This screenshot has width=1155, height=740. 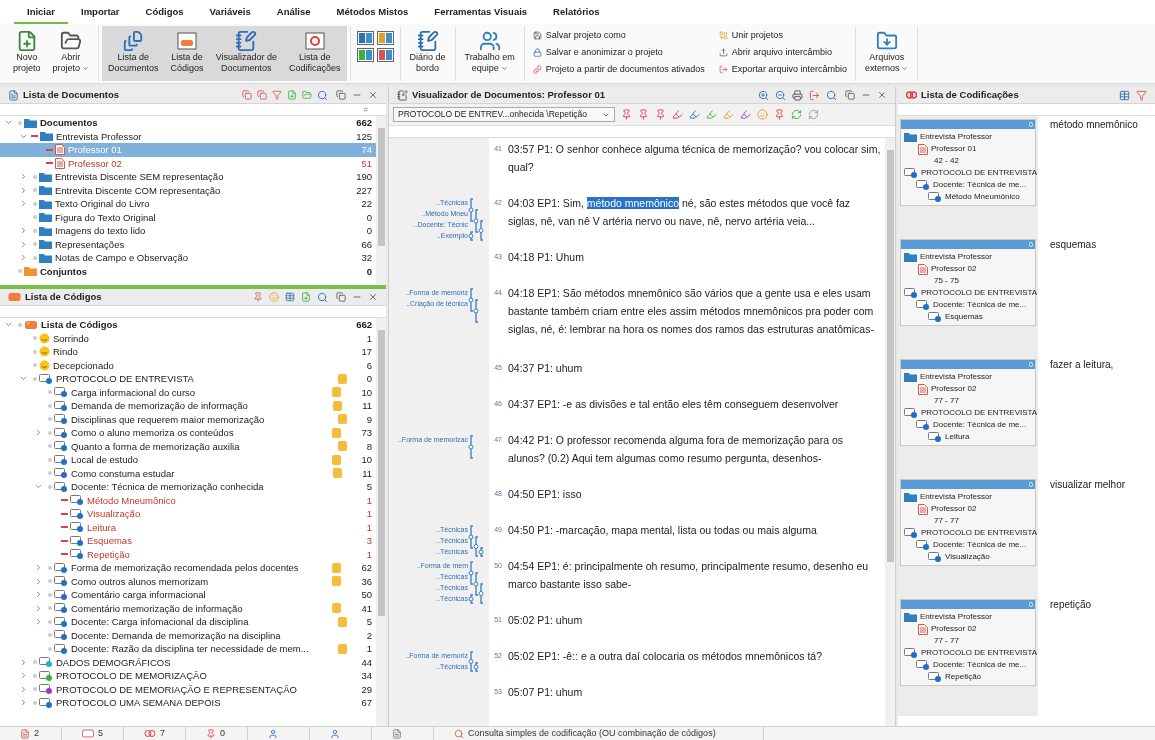 What do you see at coordinates (188, 527) in the screenshot?
I see `tree-row: Leitura 1` at bounding box center [188, 527].